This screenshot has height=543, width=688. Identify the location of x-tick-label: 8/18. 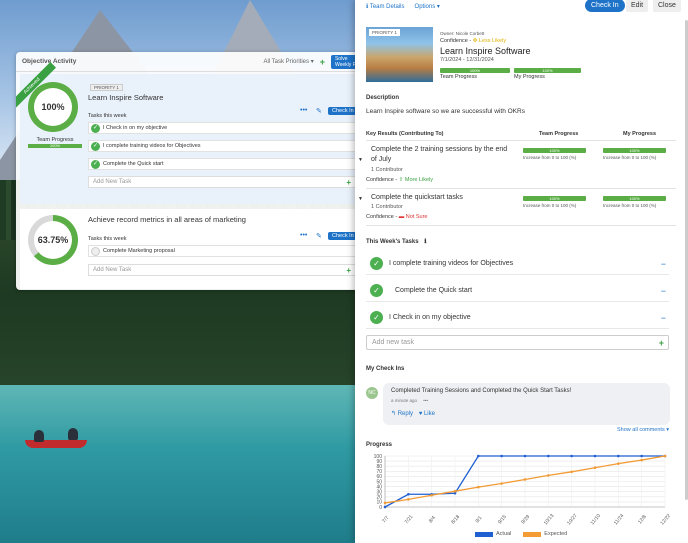
(455, 519).